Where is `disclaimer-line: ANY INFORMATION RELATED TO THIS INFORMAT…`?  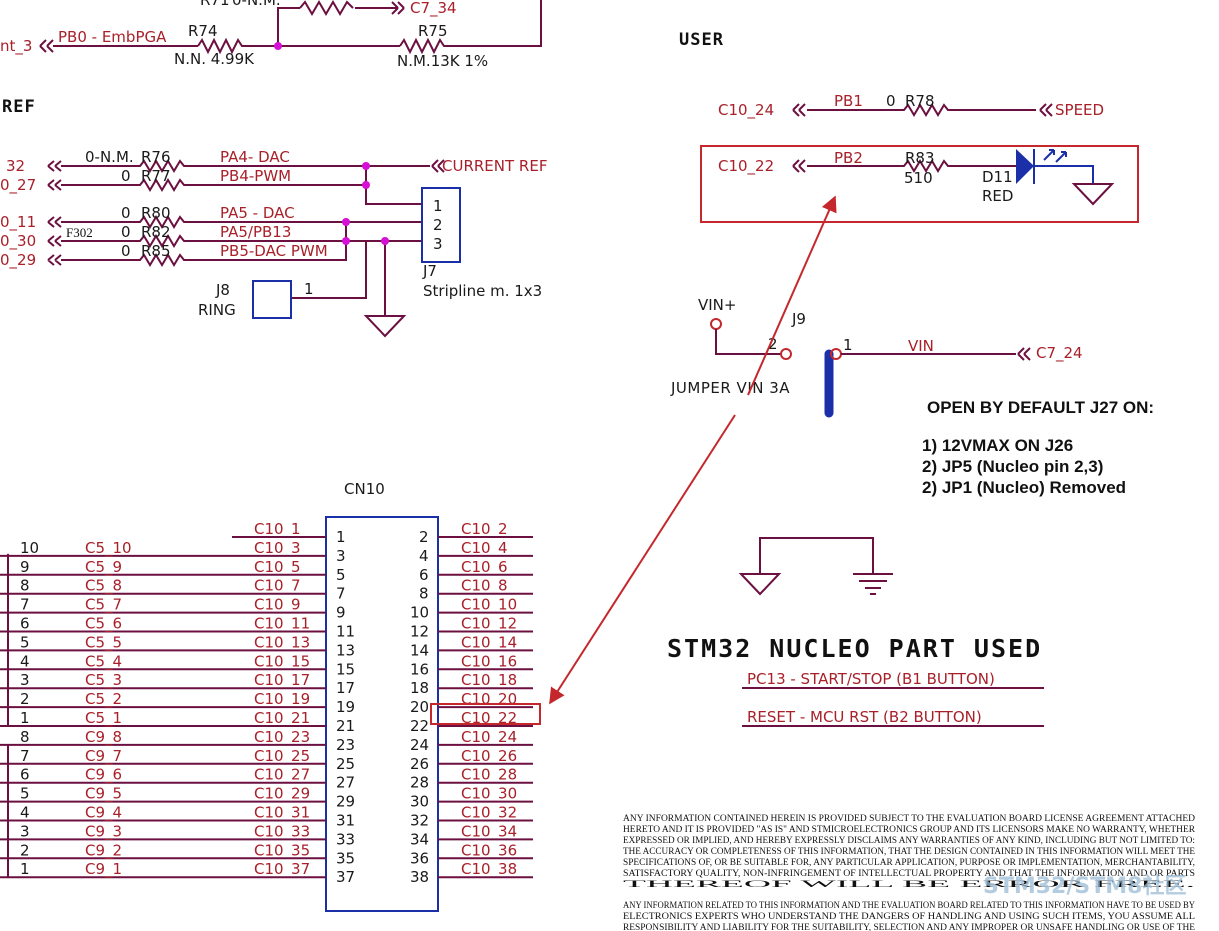
disclaimer-line: ANY INFORMATION RELATED TO THIS INFORMAT… is located at coordinates (909, 905).